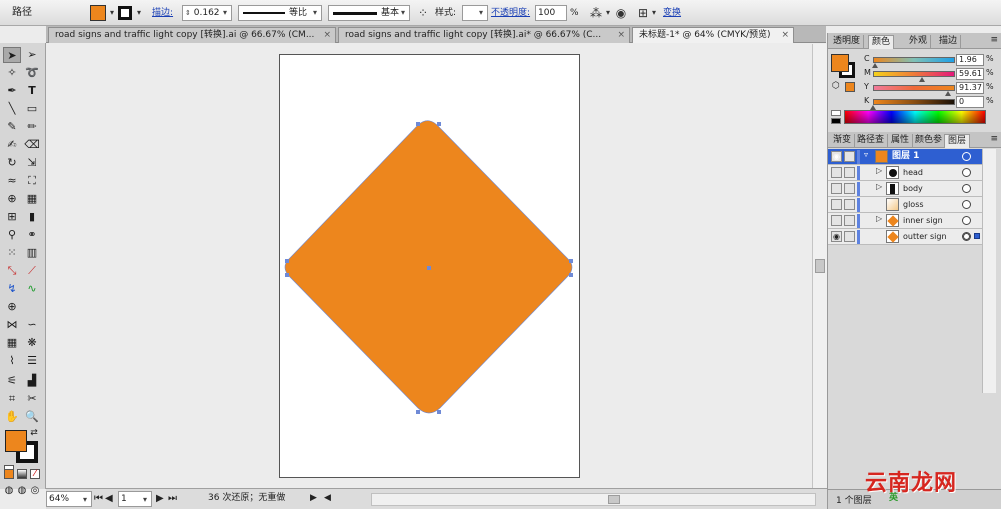 This screenshot has width=1001, height=509. I want to click on scale-tool-icon: ⇲, so click(32, 163).